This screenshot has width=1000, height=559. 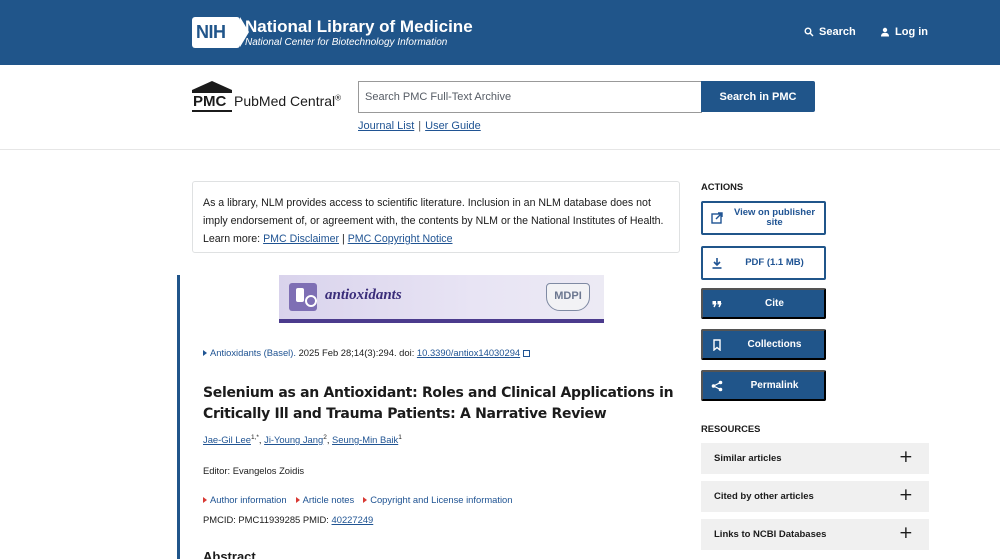 I want to click on mdpi-logo: MDPI, so click(x=568, y=297).